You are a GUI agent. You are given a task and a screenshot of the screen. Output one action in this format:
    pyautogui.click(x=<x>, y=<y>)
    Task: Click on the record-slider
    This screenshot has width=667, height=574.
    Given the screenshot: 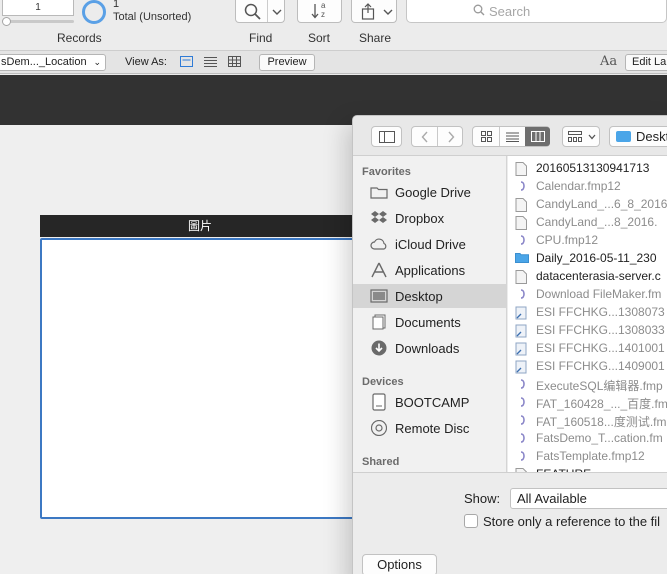 What is the action you would take?
    pyautogui.click(x=39, y=21)
    